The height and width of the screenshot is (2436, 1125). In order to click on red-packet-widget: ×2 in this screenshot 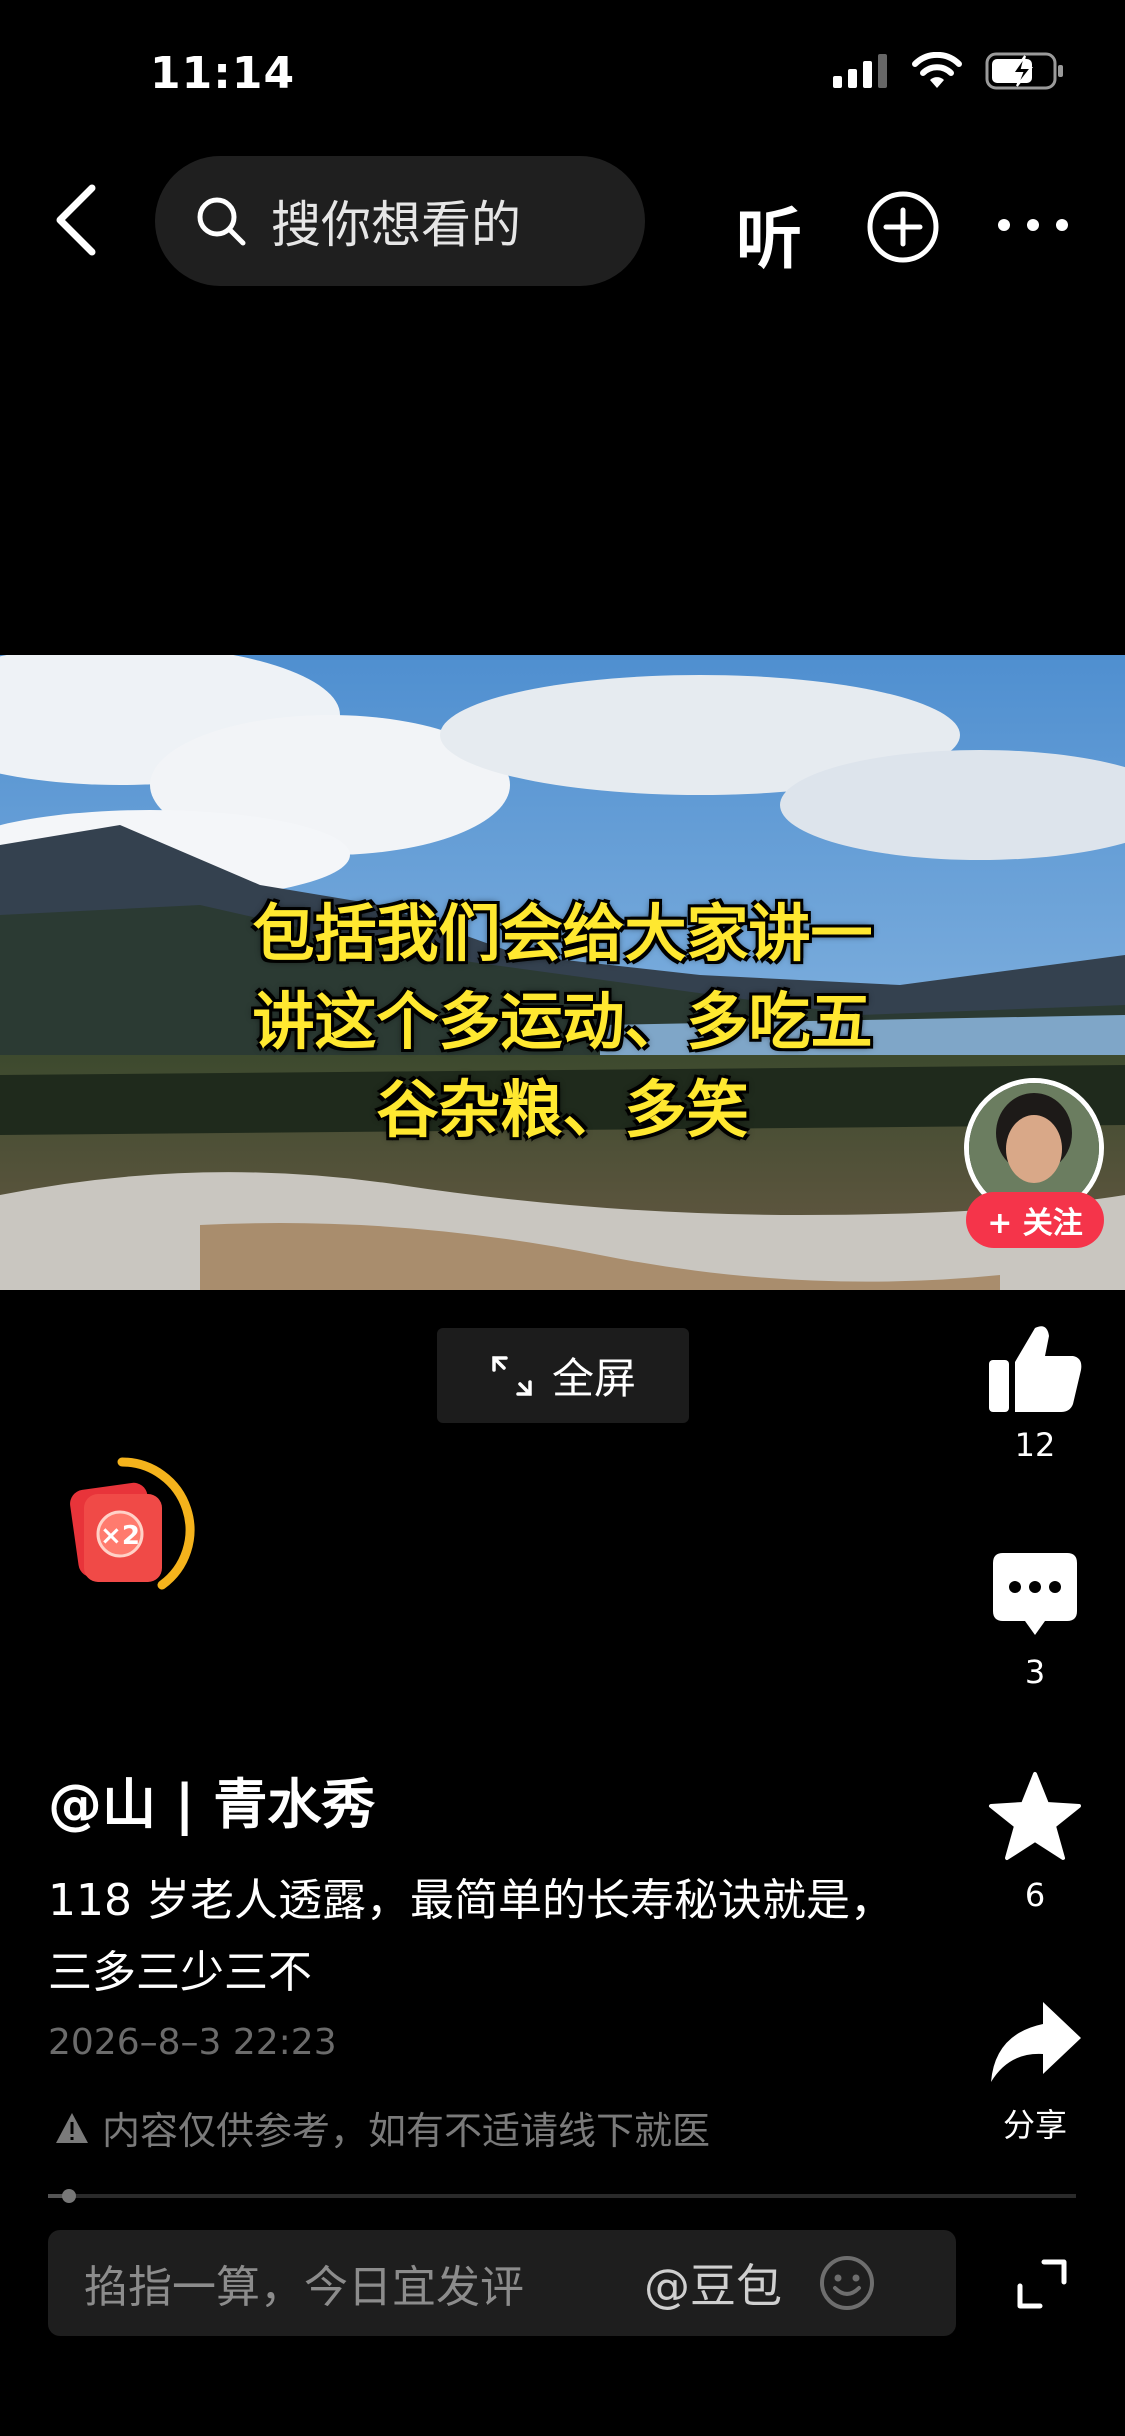, I will do `click(137, 1530)`.